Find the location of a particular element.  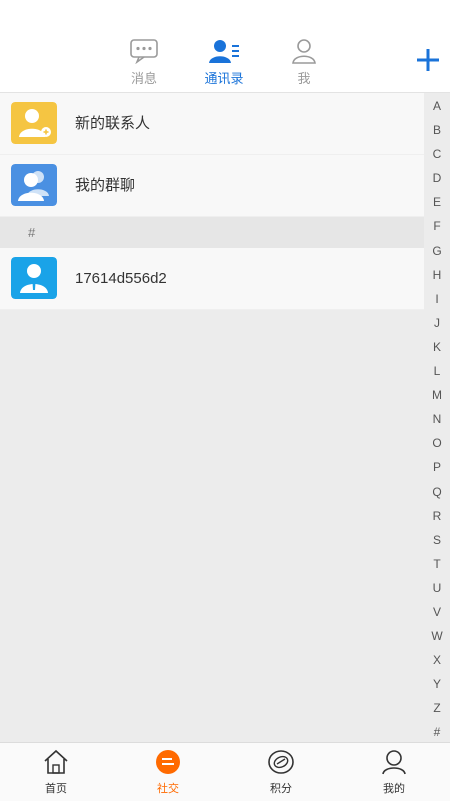

index-letter: A is located at coordinates (437, 106).